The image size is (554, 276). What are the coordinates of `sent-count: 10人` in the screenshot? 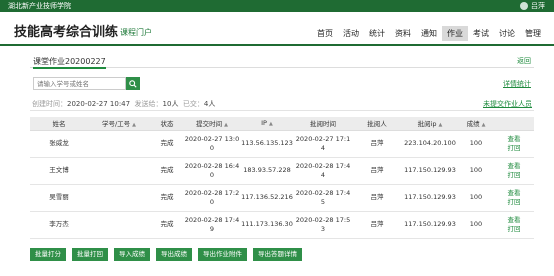 It's located at (170, 104).